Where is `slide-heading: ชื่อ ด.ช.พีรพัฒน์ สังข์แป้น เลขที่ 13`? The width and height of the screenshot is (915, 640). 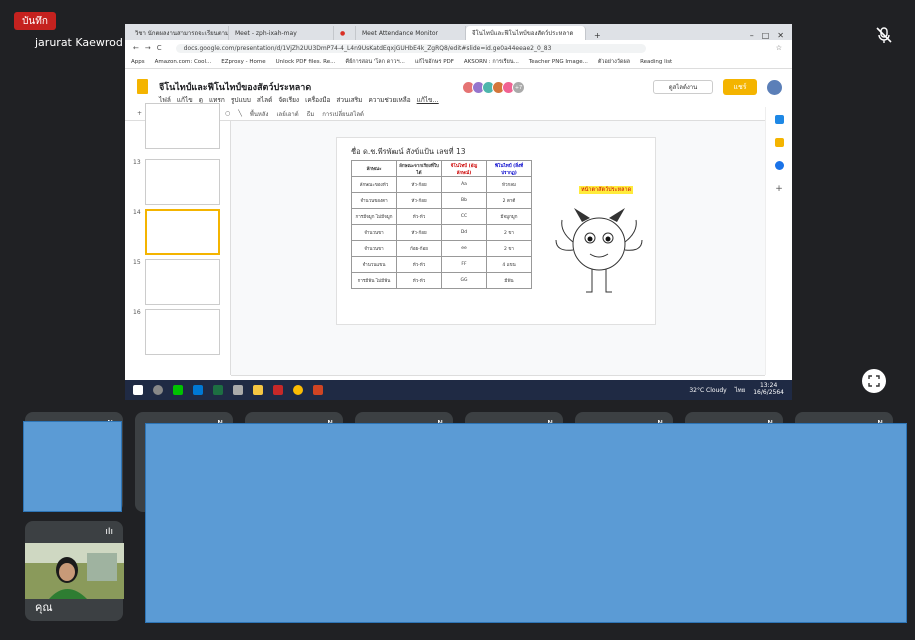 slide-heading: ชื่อ ด.ช.พีรพัฒน์ สังข์แป้น เลขที่ 13 is located at coordinates (408, 151).